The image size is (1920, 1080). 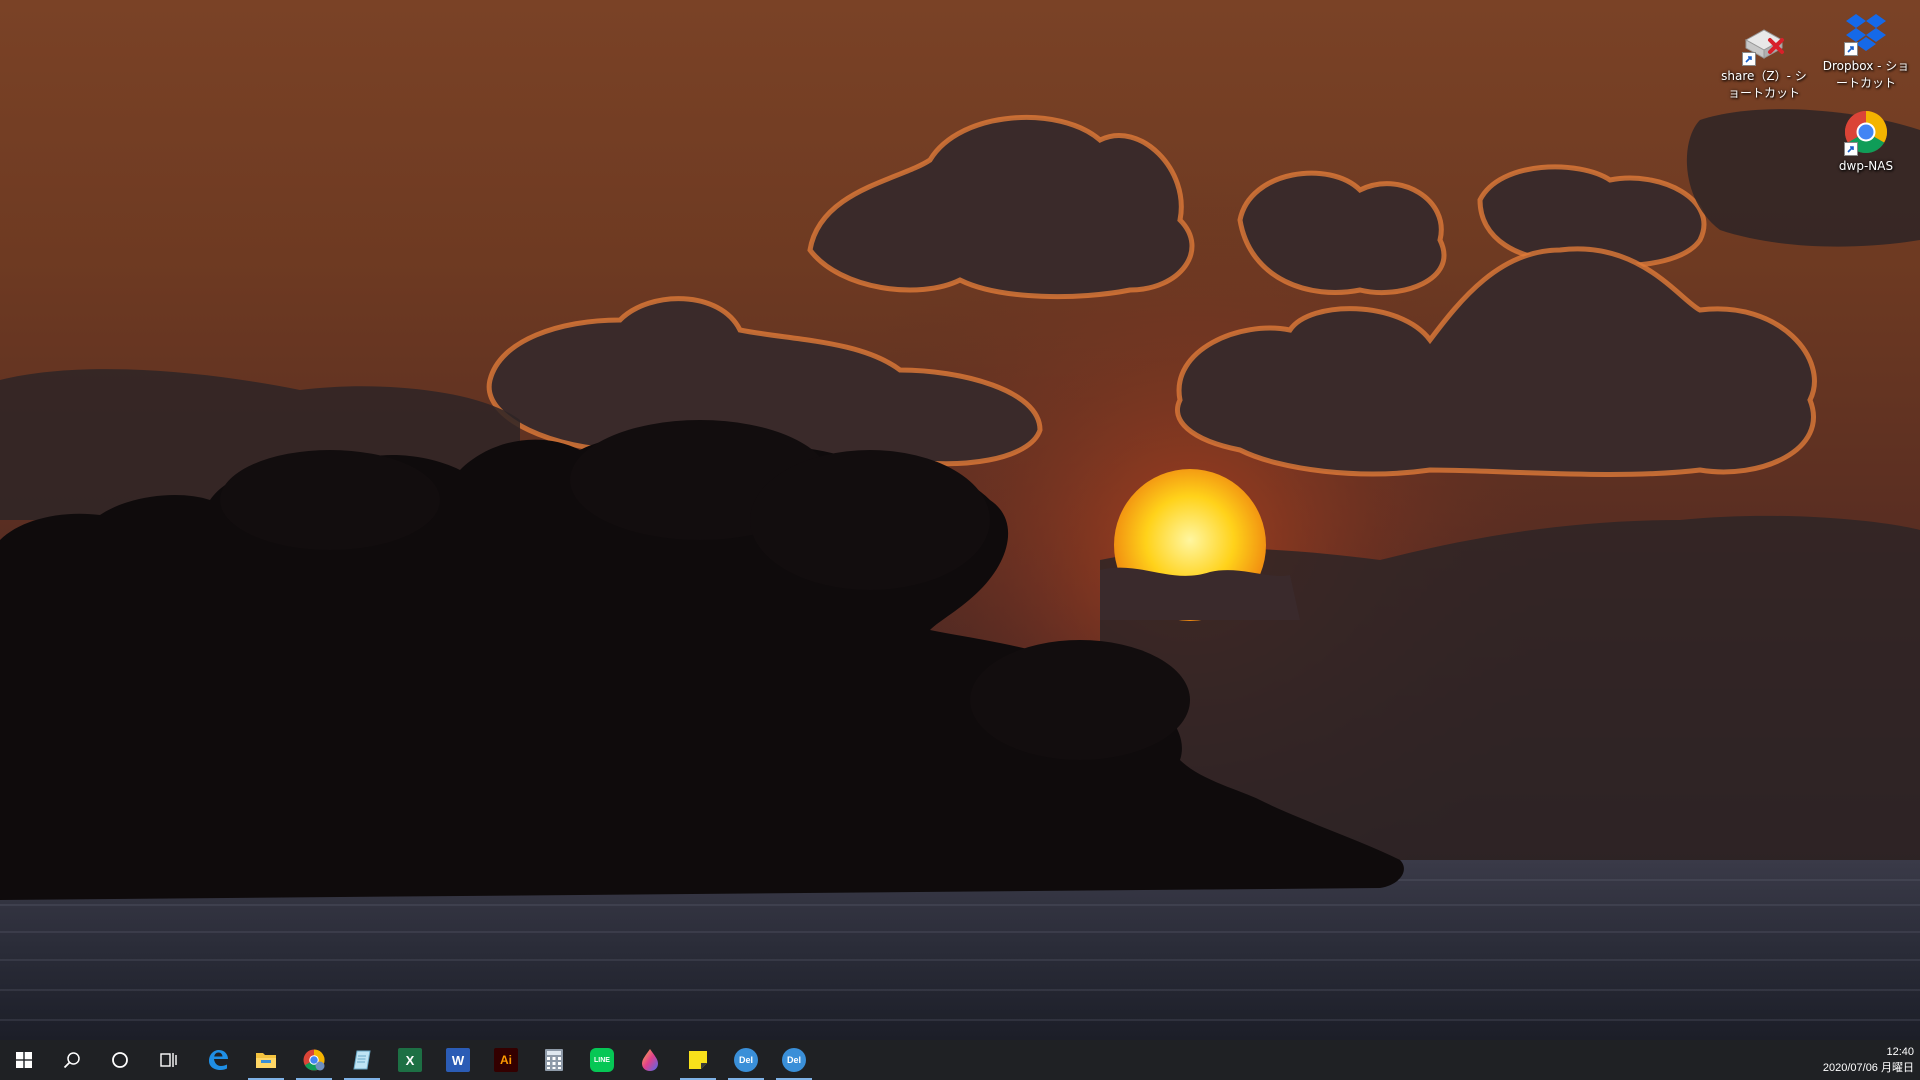 I want to click on taskbar-app-calculator, so click(x=554, y=1060).